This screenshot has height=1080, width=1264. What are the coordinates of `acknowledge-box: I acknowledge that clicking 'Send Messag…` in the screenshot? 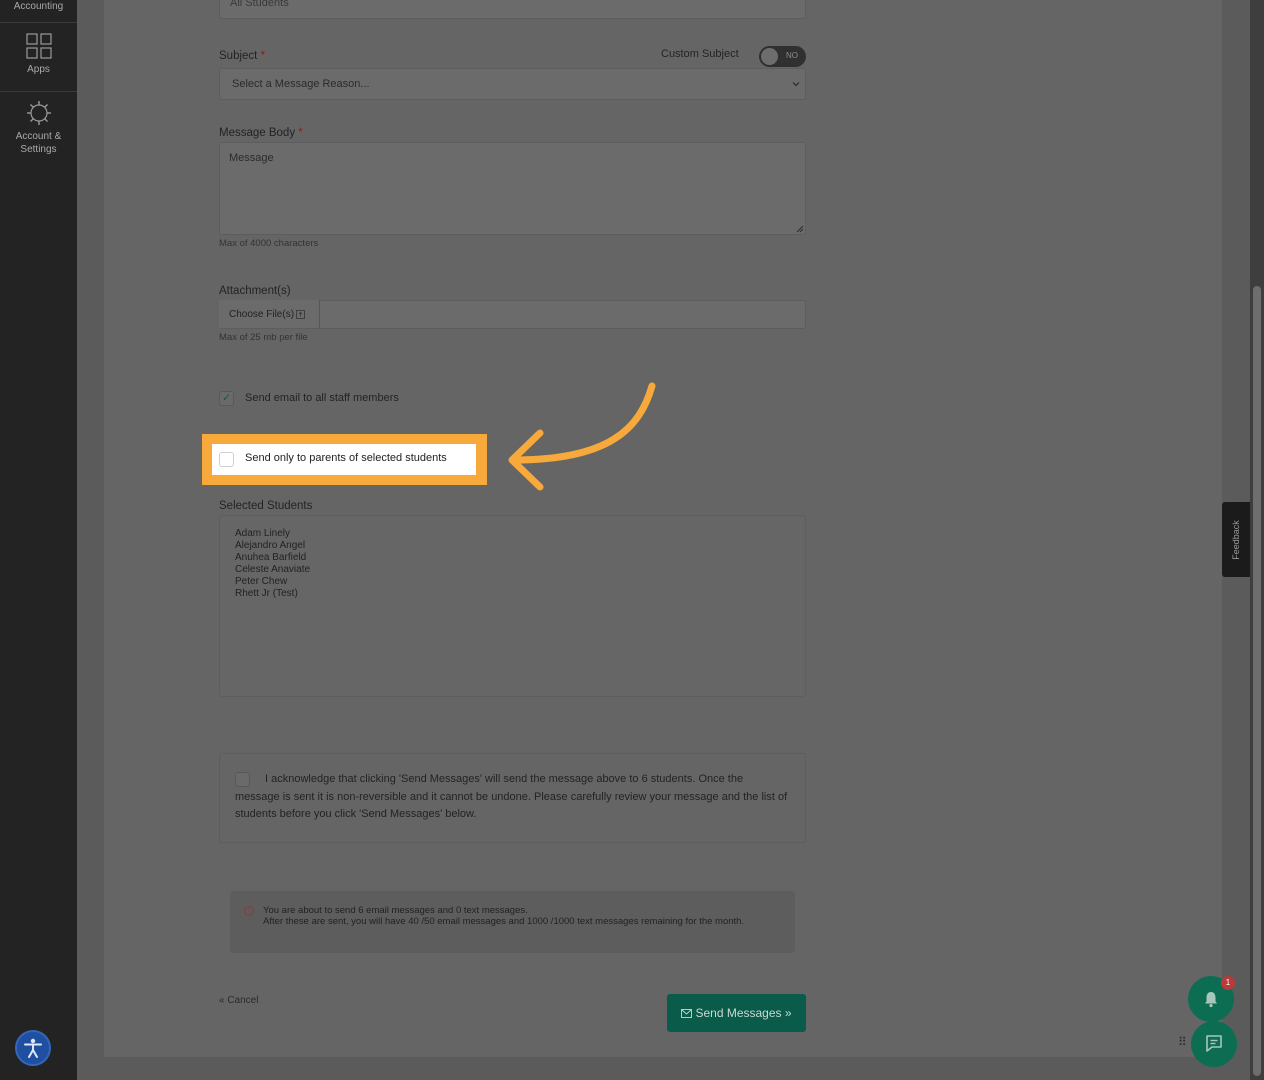 It's located at (512, 798).